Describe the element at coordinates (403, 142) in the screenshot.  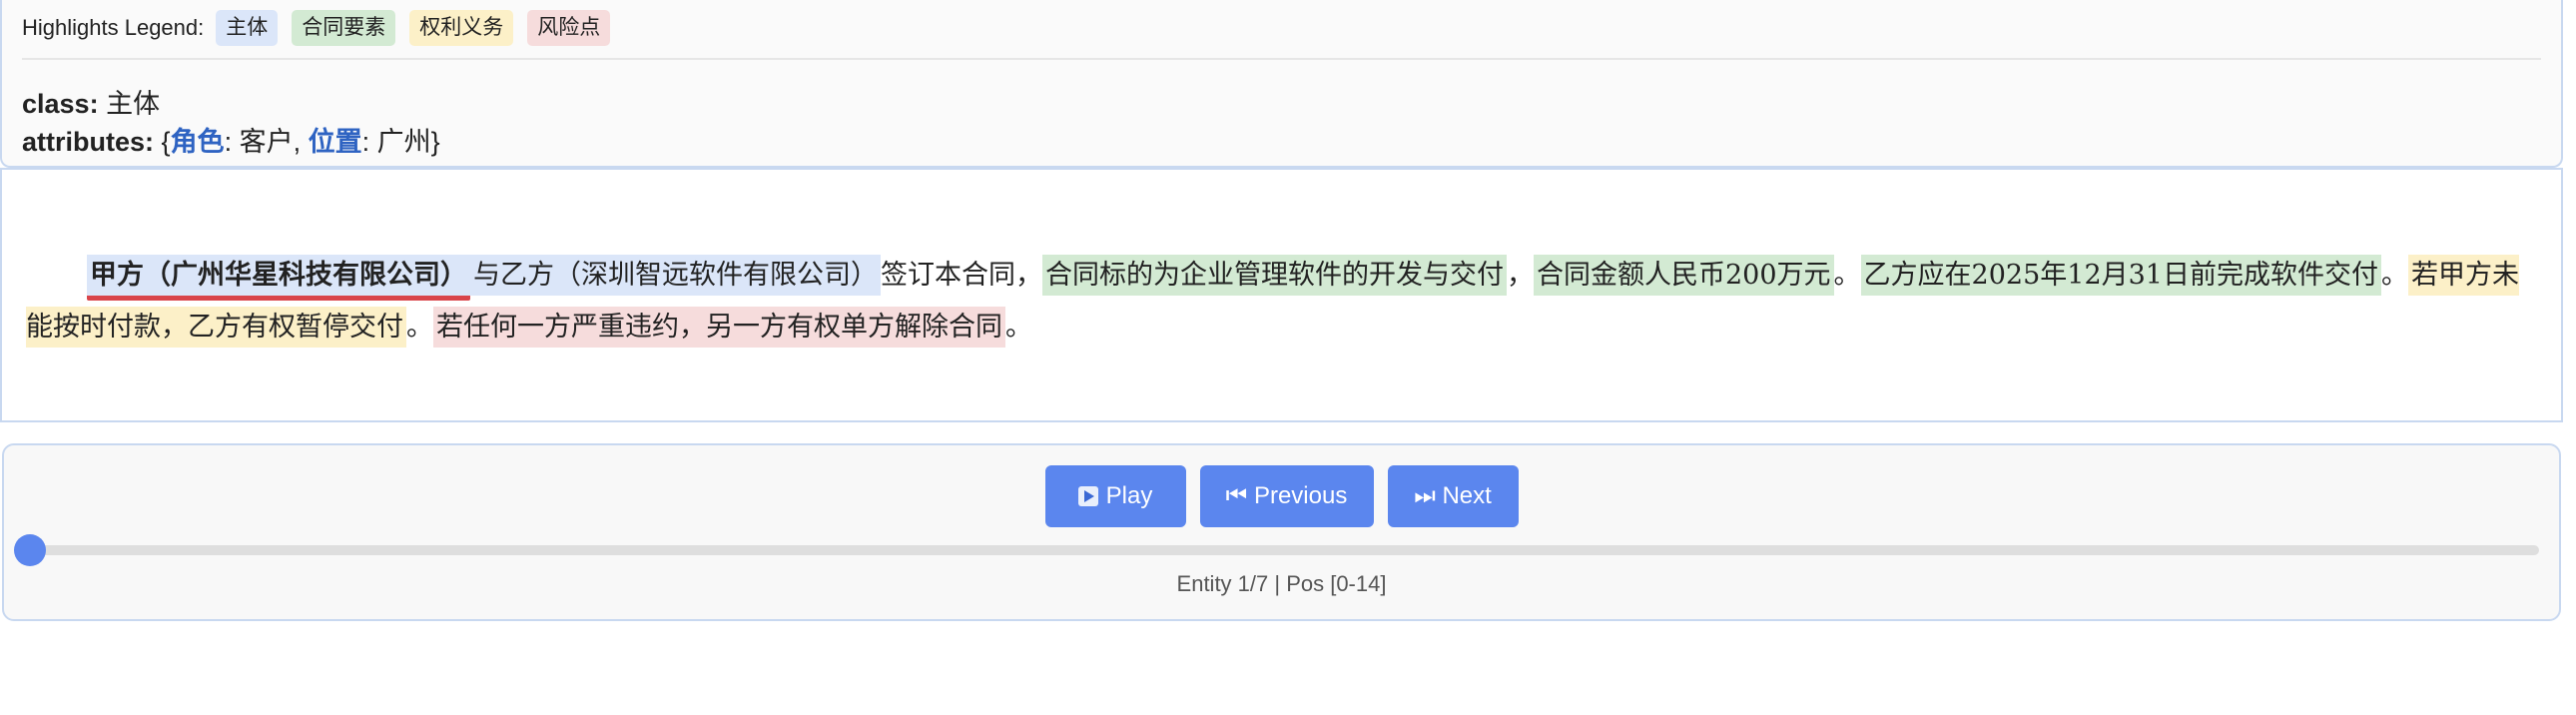
I see `attribute-value-location: 广州` at that location.